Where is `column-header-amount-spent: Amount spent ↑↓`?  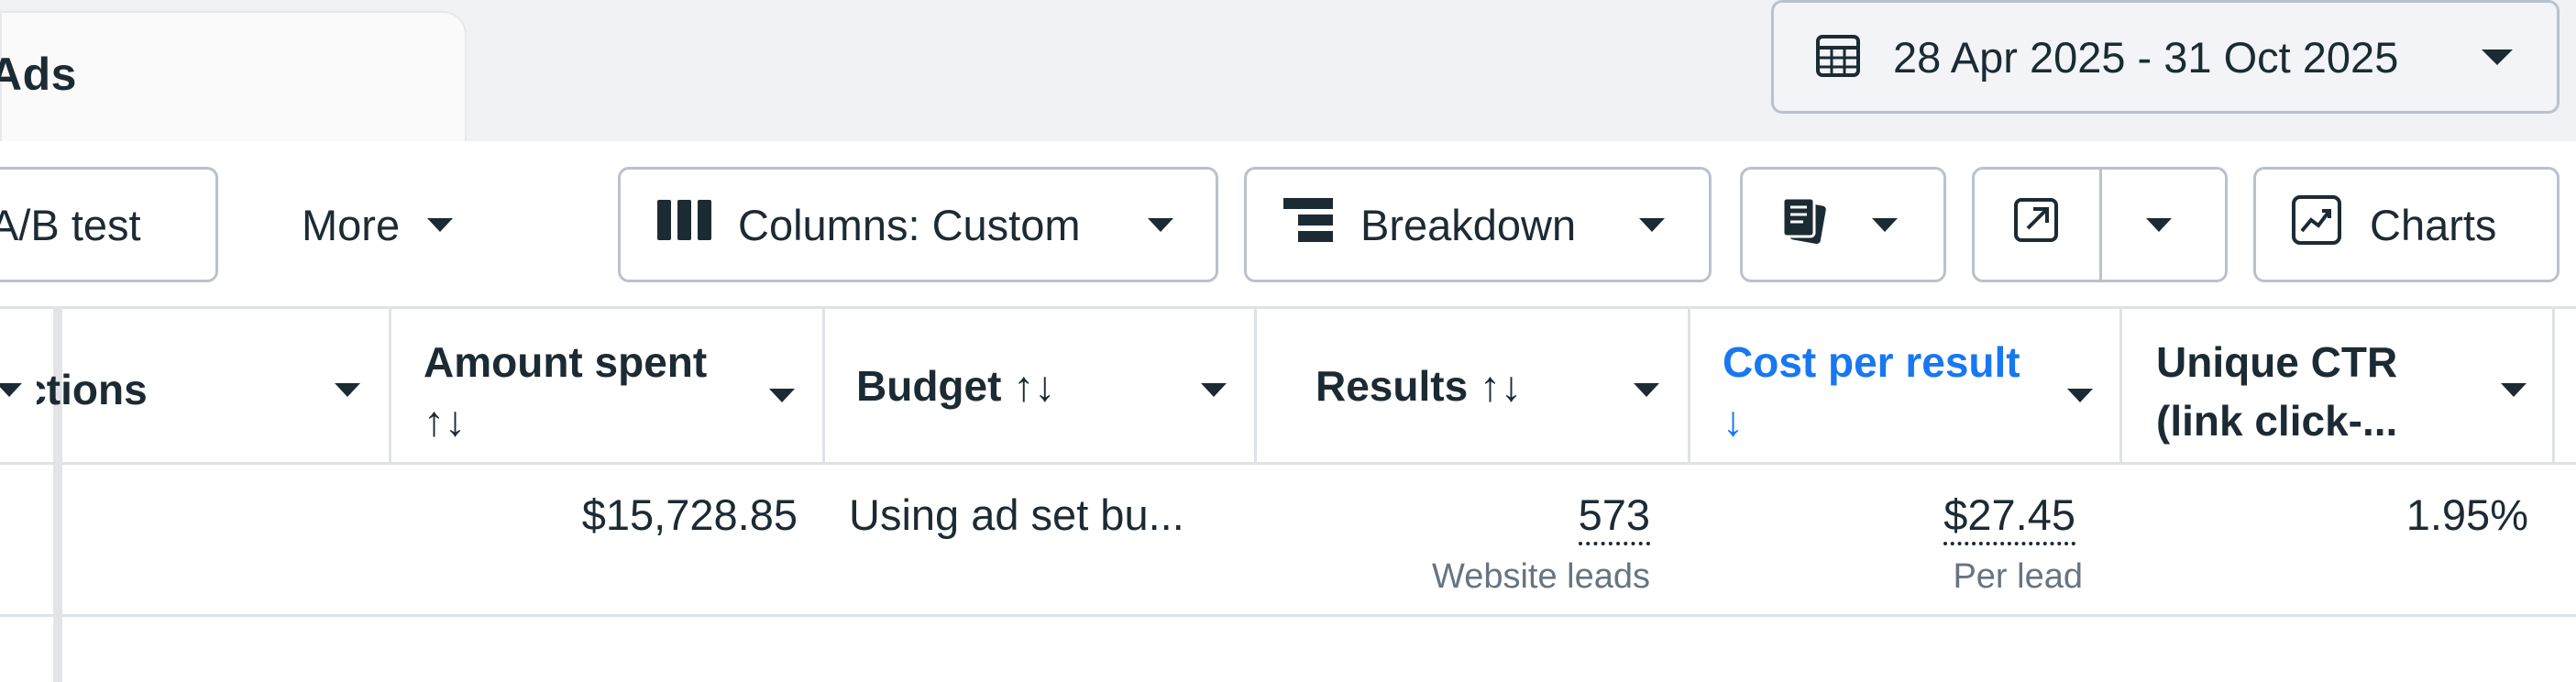 column-header-amount-spent: Amount spent ↑↓ is located at coordinates (566, 391).